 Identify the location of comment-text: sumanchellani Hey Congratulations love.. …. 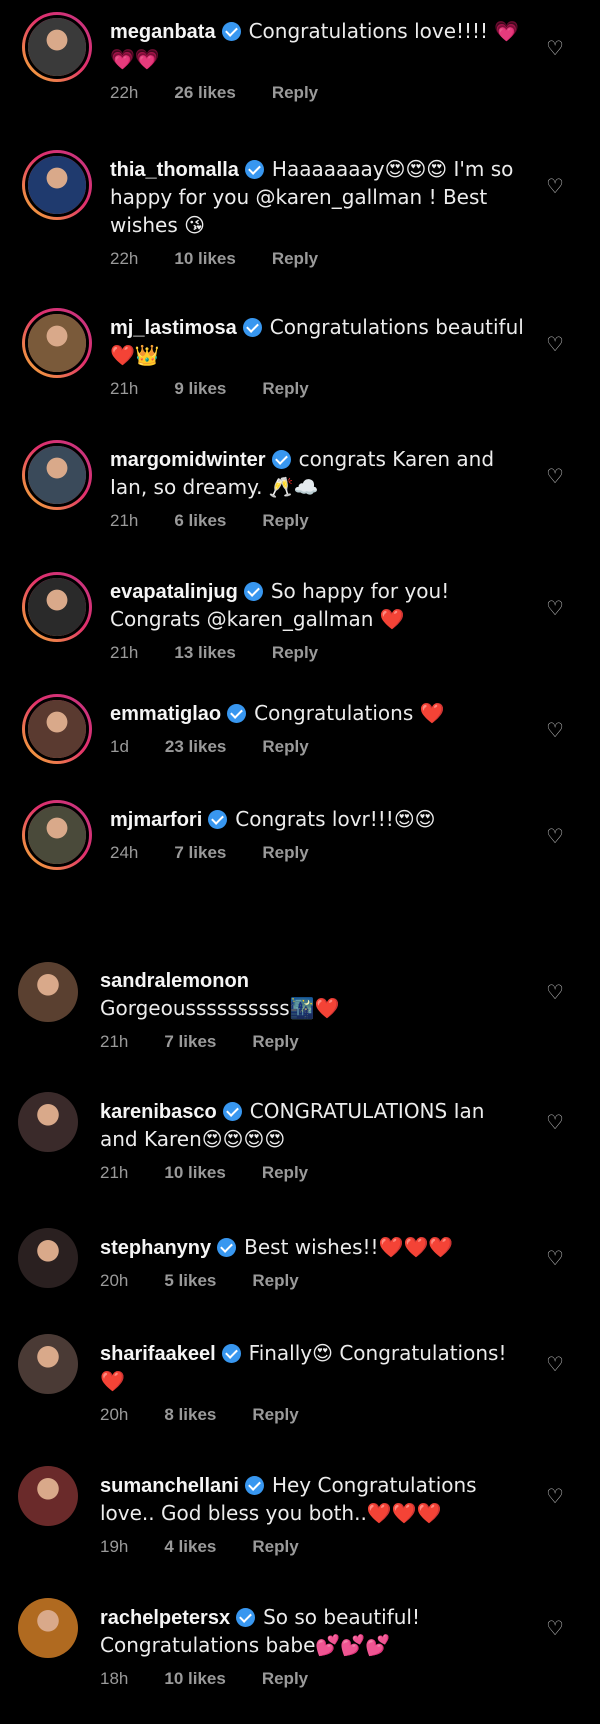
(314, 1500).